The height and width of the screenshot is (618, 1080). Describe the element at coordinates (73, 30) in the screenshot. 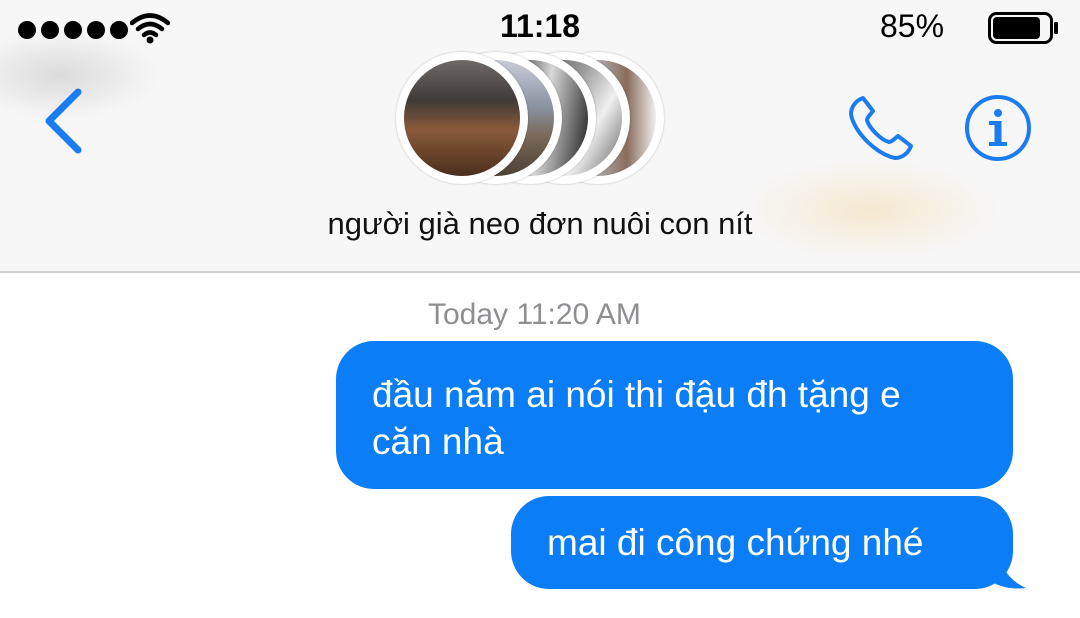

I see `signal-dots-icon` at that location.